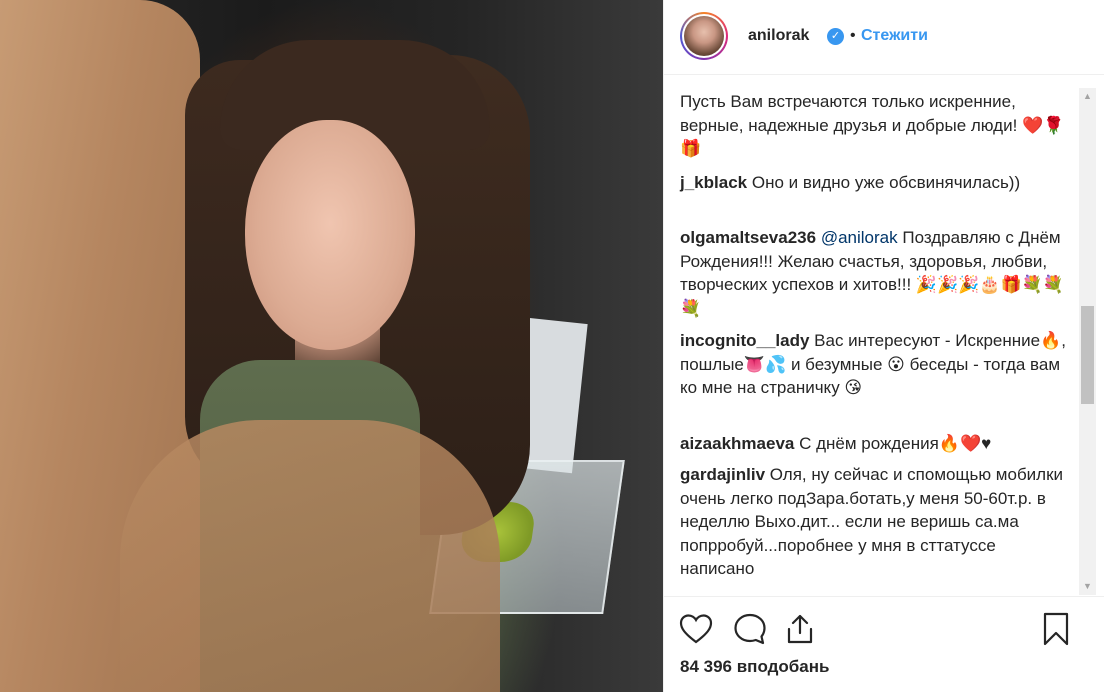 This screenshot has width=1104, height=692. I want to click on bookmark-icon, so click(1056, 629).